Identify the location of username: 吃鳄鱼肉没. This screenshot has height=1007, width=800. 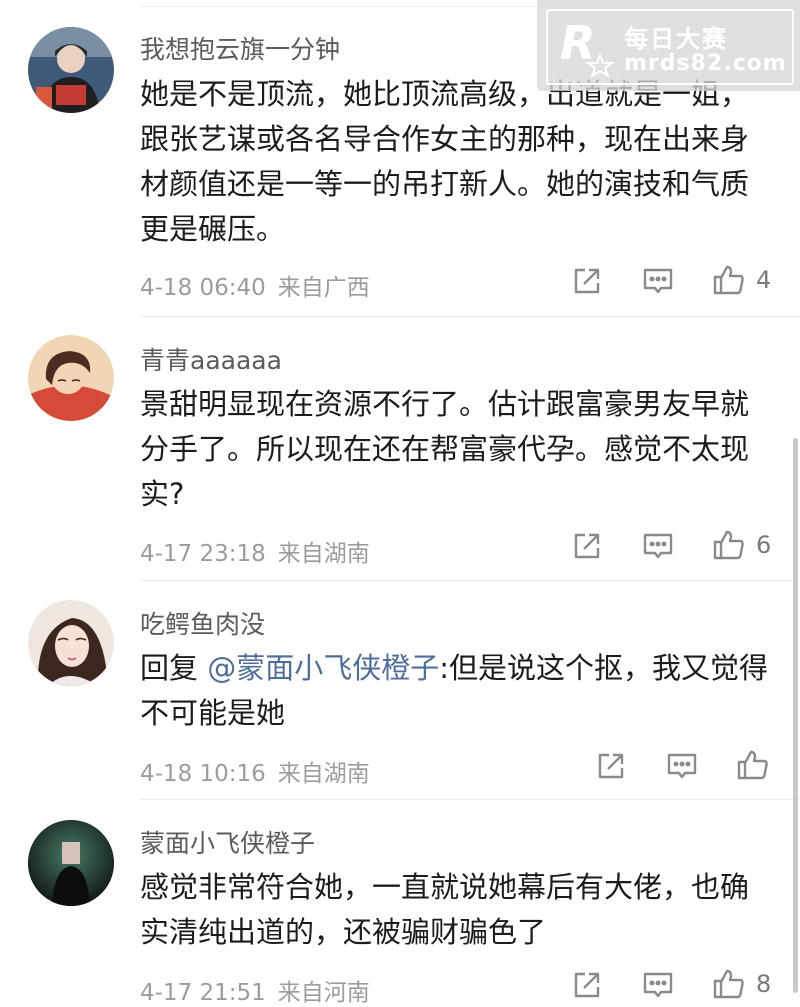
(202, 623).